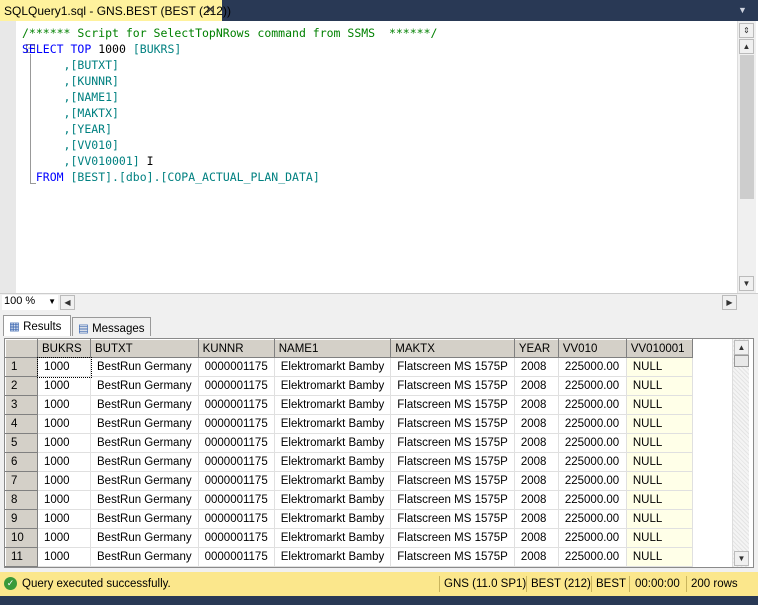 The width and height of the screenshot is (758, 605). What do you see at coordinates (746, 157) in the screenshot?
I see `editor-vertical-scrollbar: ⇕ ▲ ▼` at bounding box center [746, 157].